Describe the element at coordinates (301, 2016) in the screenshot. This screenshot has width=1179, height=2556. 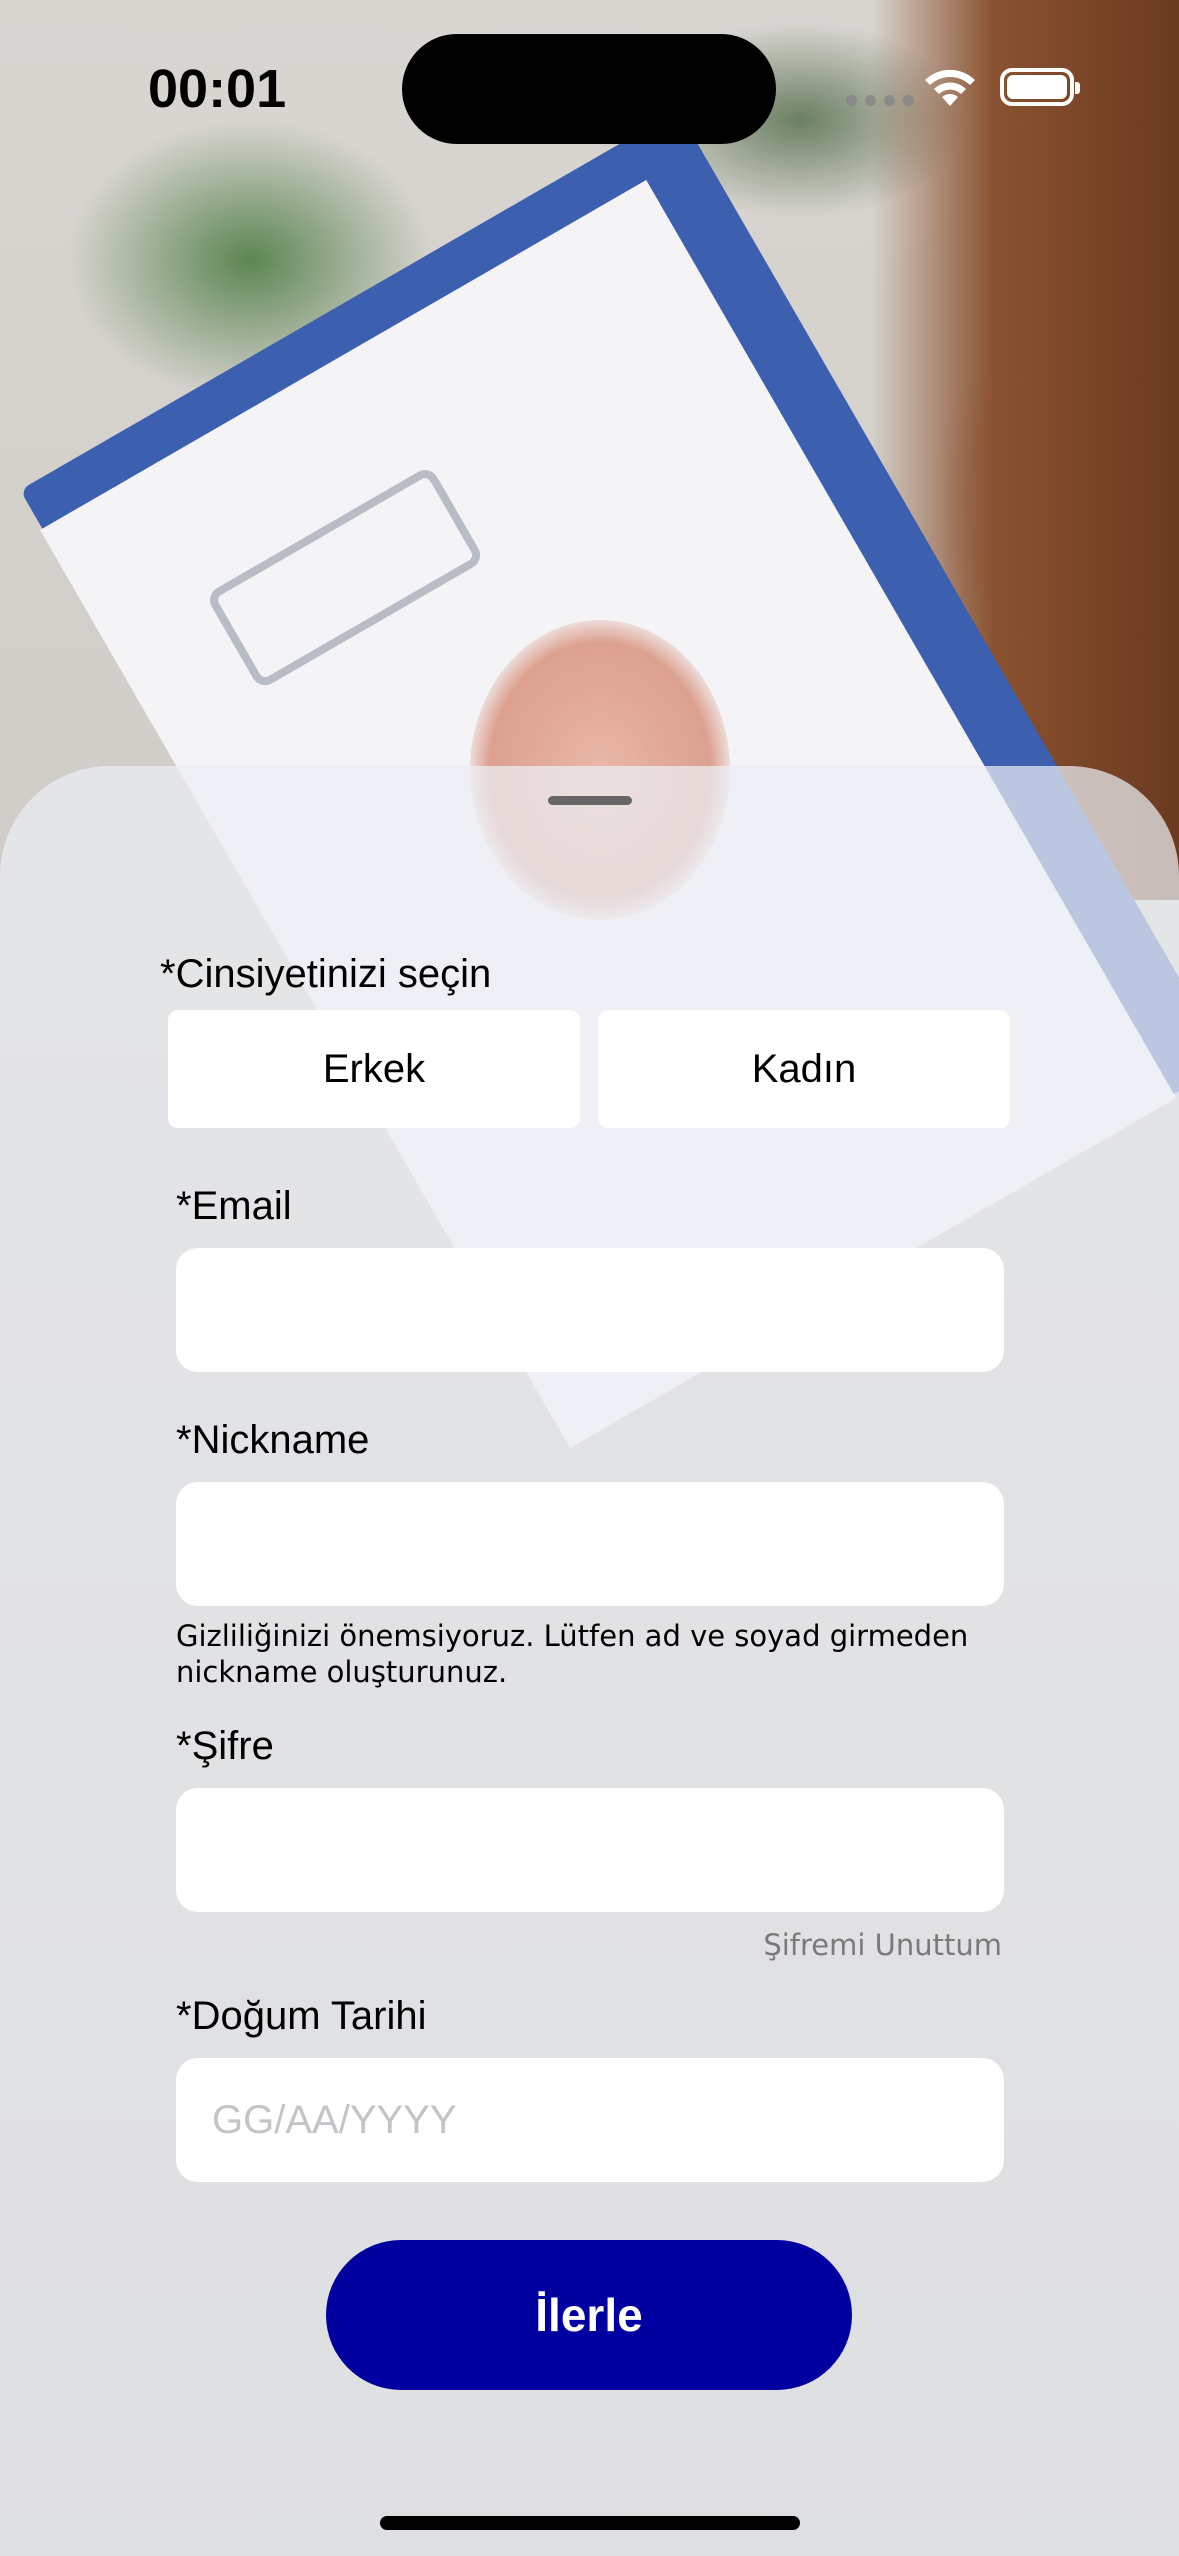
I see `birthdate-label: *Doğum Tarihi` at that location.